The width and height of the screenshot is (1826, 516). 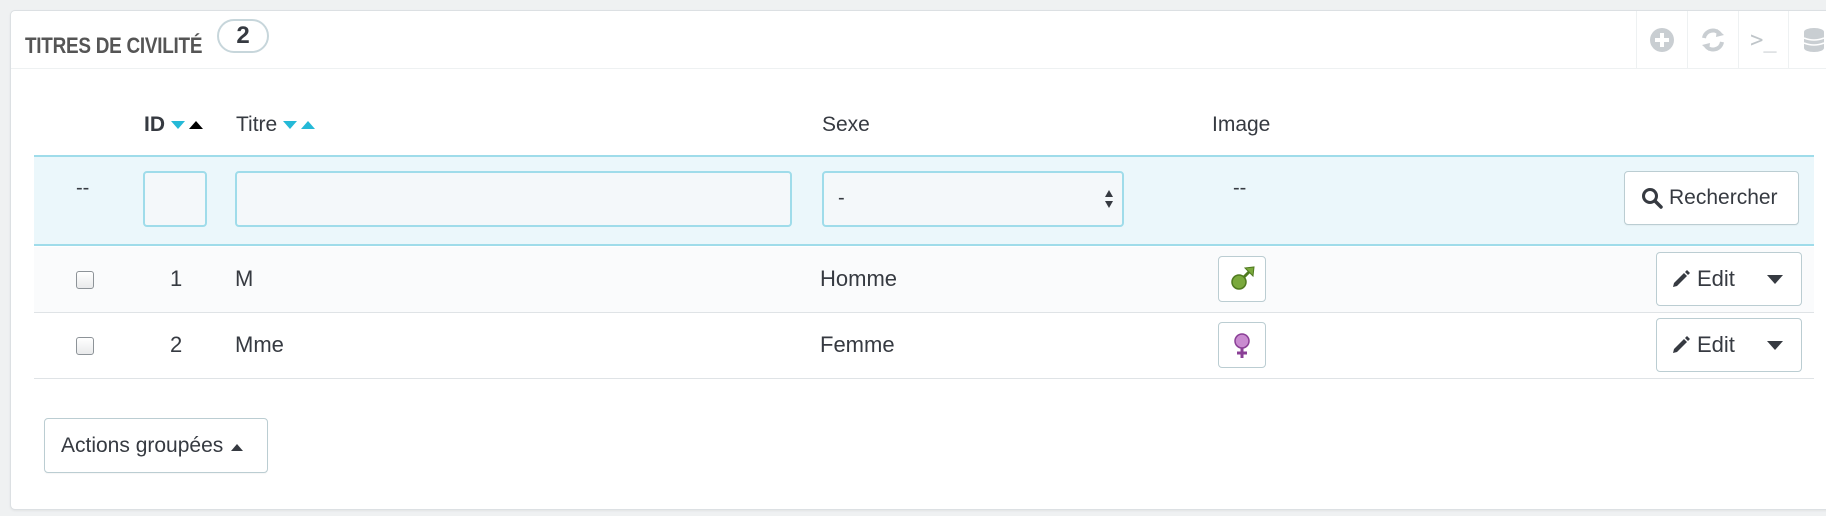 I want to click on filter-titre-input, so click(x=513, y=199).